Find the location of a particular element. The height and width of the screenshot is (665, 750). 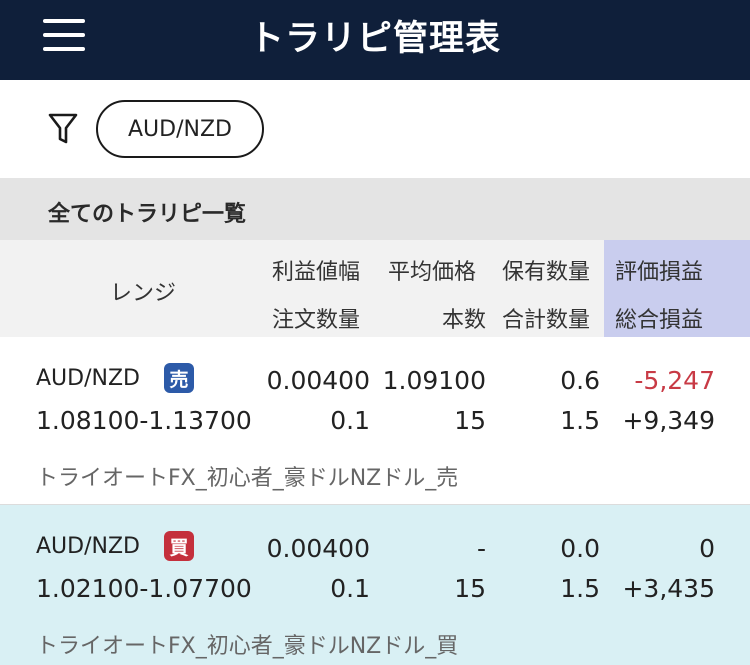

row-avg-price: - is located at coordinates (481, 548).